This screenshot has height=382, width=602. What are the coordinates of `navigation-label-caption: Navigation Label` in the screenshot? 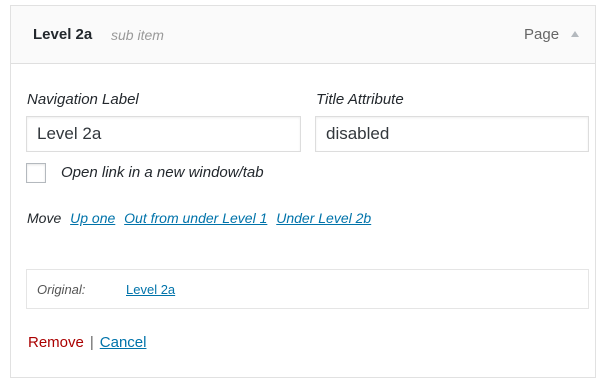 It's located at (83, 99).